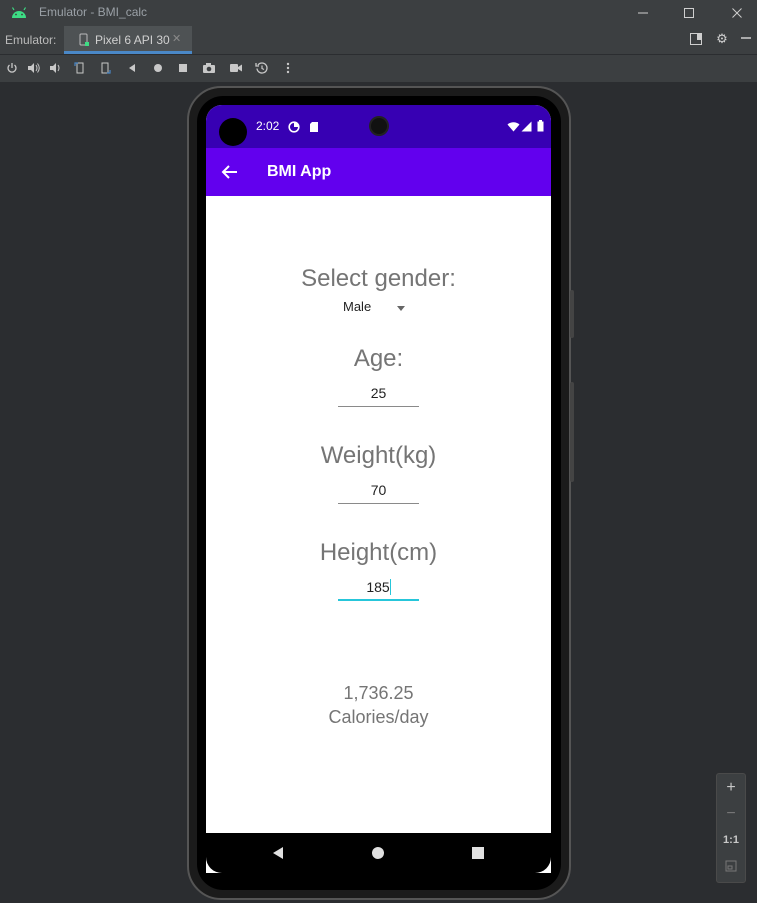 This screenshot has height=903, width=757. I want to click on camera-cutout, so click(233, 132).